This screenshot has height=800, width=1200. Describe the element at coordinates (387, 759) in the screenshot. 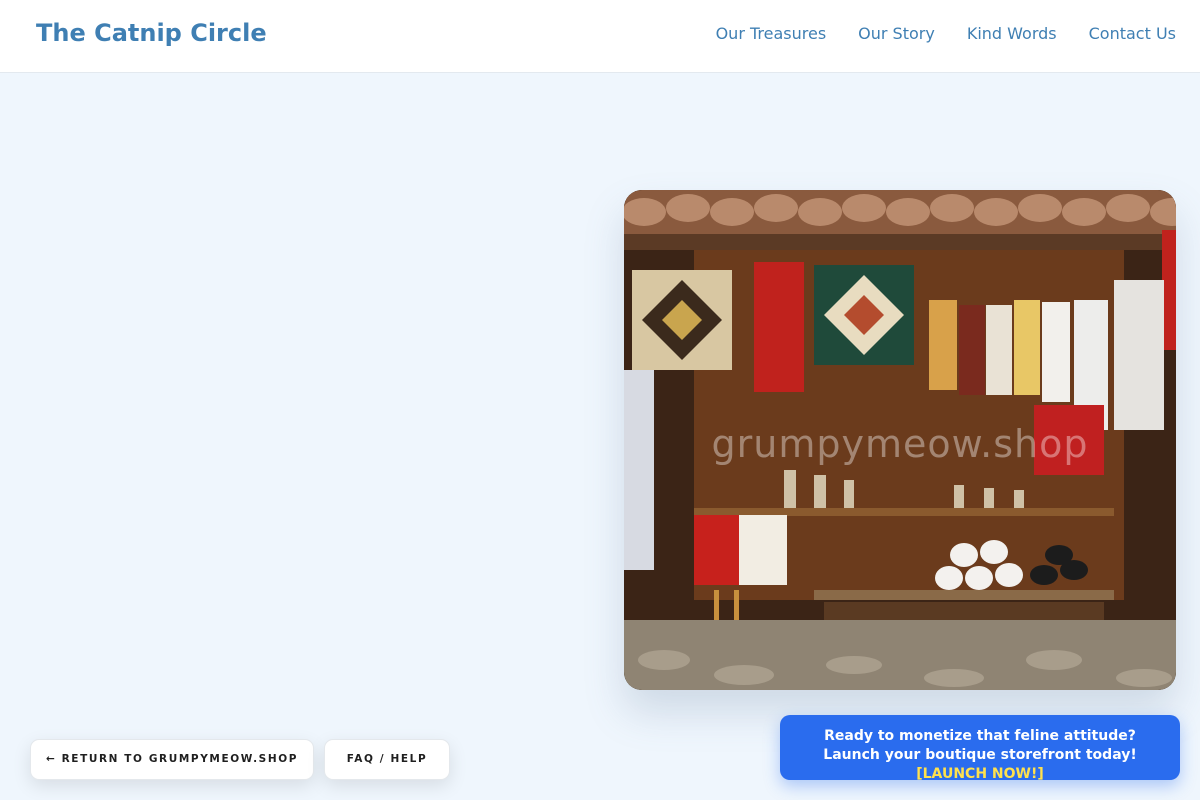

I see `faq-help-button: FAQ / HELP` at that location.